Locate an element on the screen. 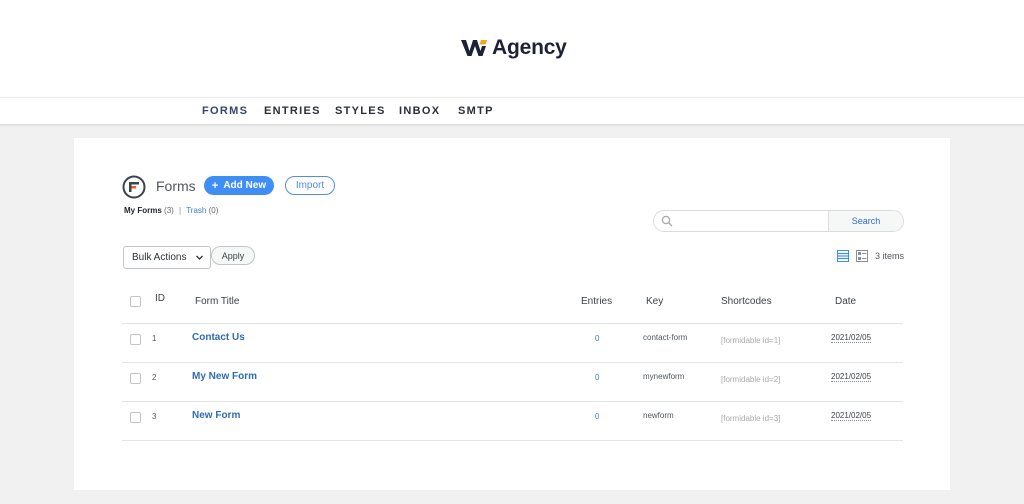 The height and width of the screenshot is (504, 1024). excerpt-view-icon is located at coordinates (862, 256).